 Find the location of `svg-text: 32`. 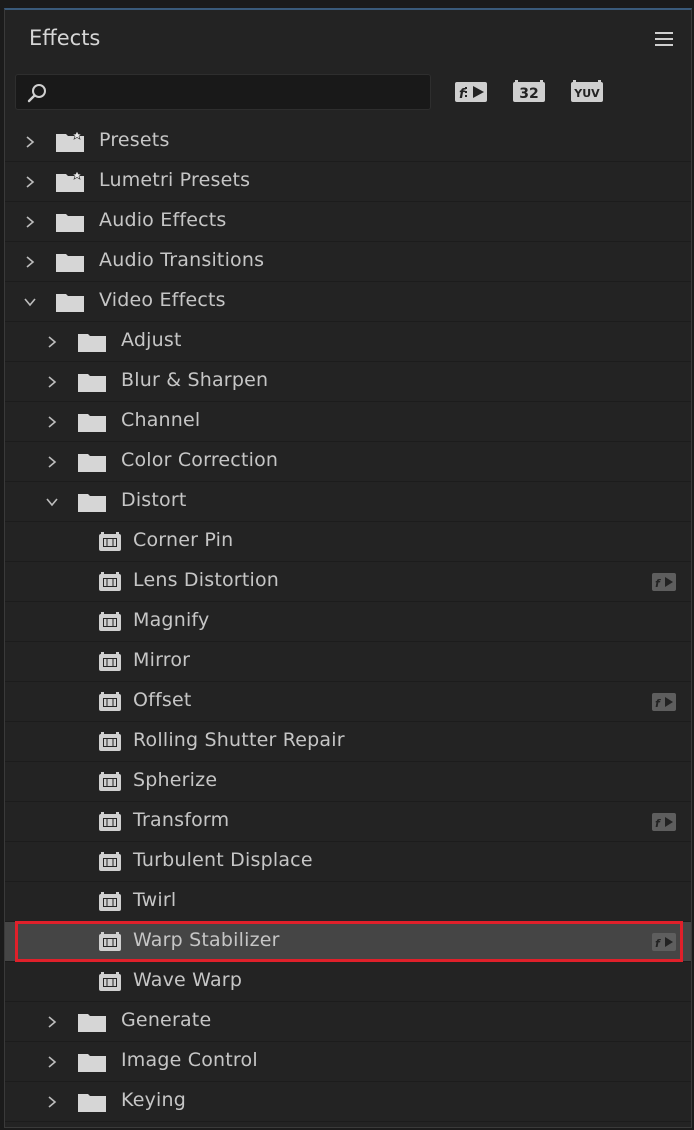

svg-text: 32 is located at coordinates (528, 94).